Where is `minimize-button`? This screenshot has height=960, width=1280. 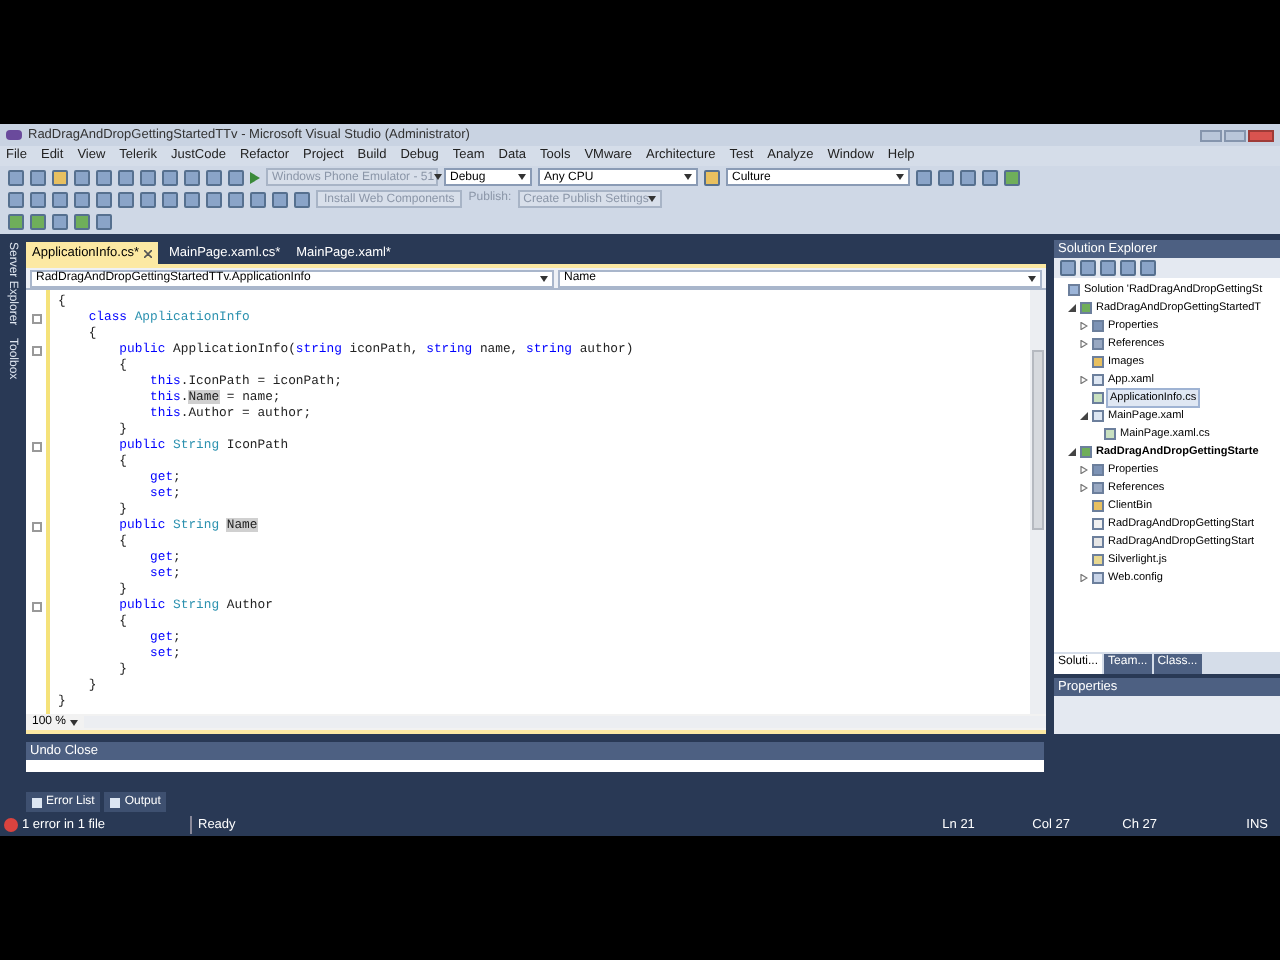
minimize-button is located at coordinates (1211, 135).